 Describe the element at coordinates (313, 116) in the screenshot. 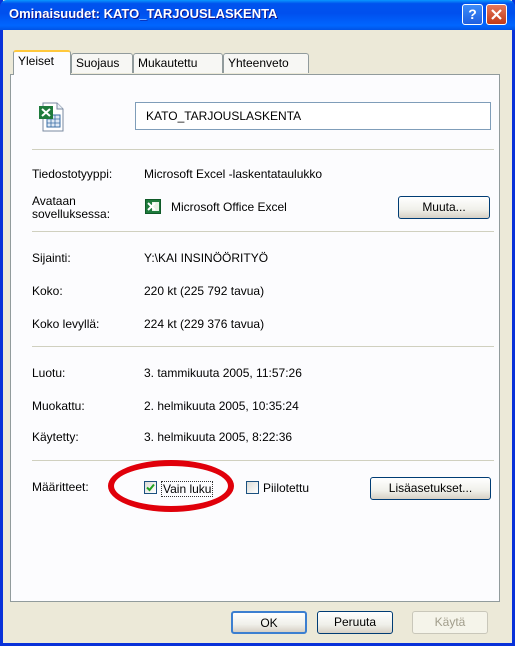

I see `file-name-input: KATO_TARJOUSLASKENTA` at that location.